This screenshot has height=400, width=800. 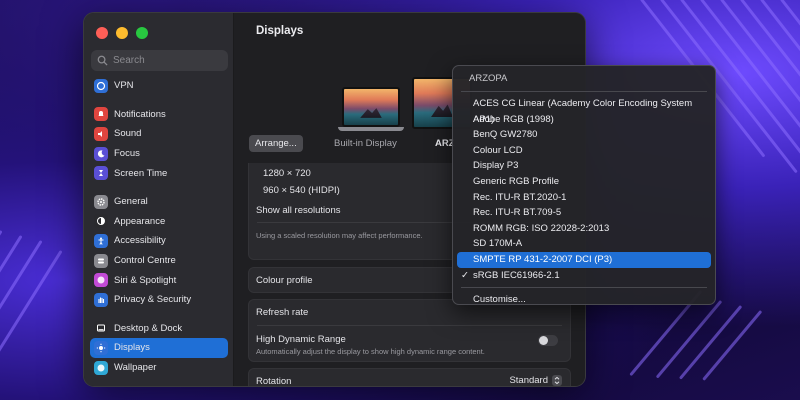 What do you see at coordinates (135, 368) in the screenshot?
I see `sidebar-item-label: Wallpaper` at bounding box center [135, 368].